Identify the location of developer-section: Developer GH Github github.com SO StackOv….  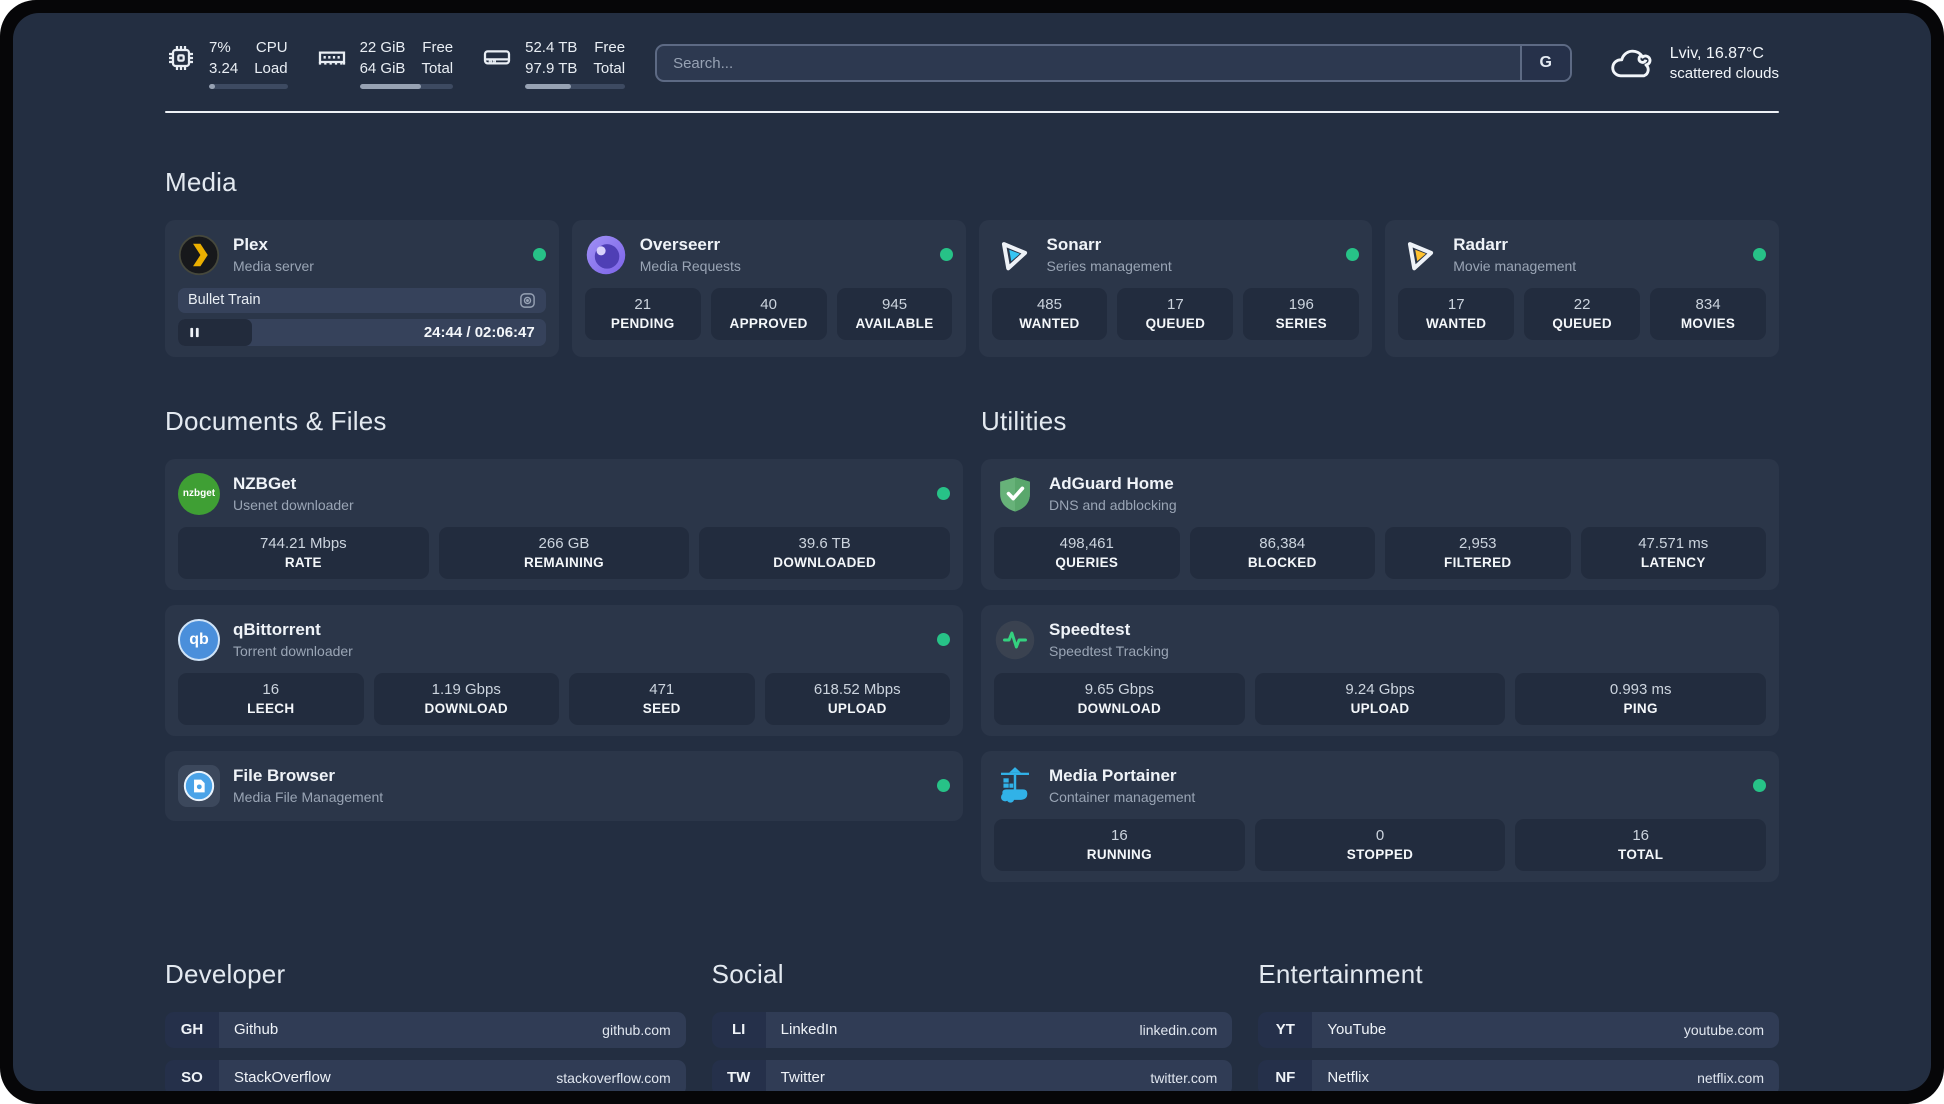
(425, 1014).